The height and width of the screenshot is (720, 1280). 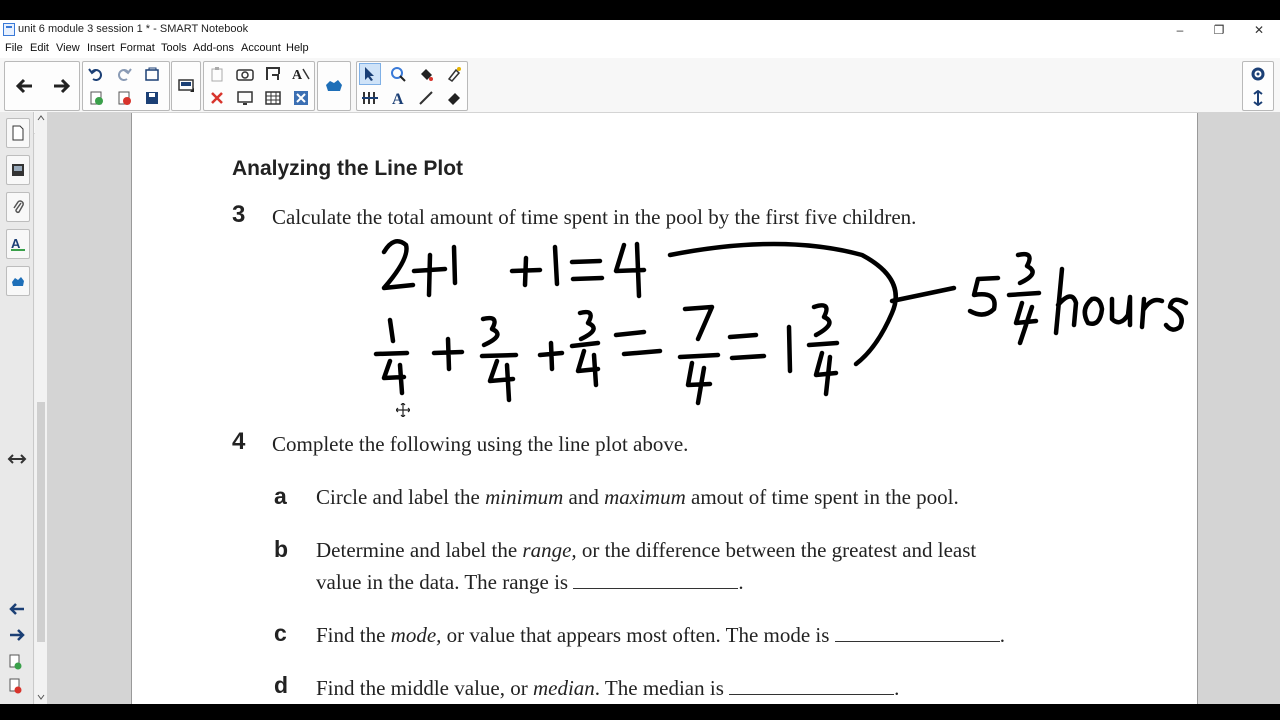 What do you see at coordinates (353, 635) in the screenshot?
I see `item-c-before: Find the` at bounding box center [353, 635].